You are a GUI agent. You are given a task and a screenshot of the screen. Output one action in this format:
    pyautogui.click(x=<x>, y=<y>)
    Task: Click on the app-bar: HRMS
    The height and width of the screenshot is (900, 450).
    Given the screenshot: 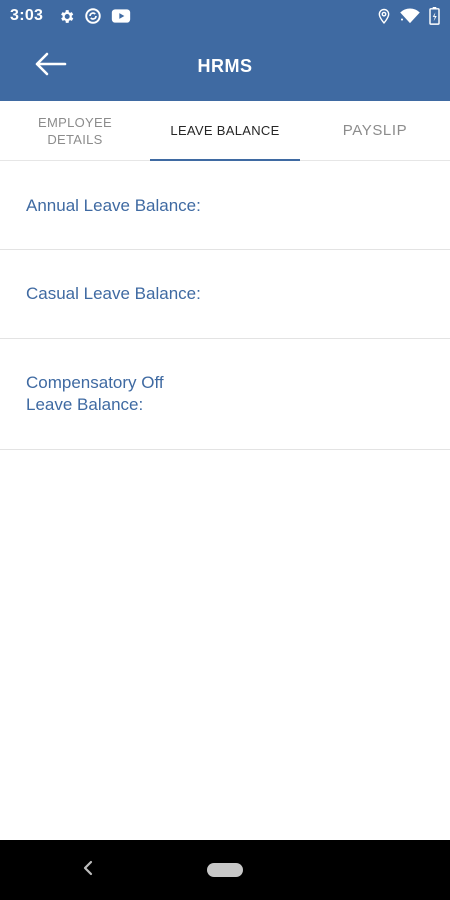 What is the action you would take?
    pyautogui.click(x=225, y=66)
    